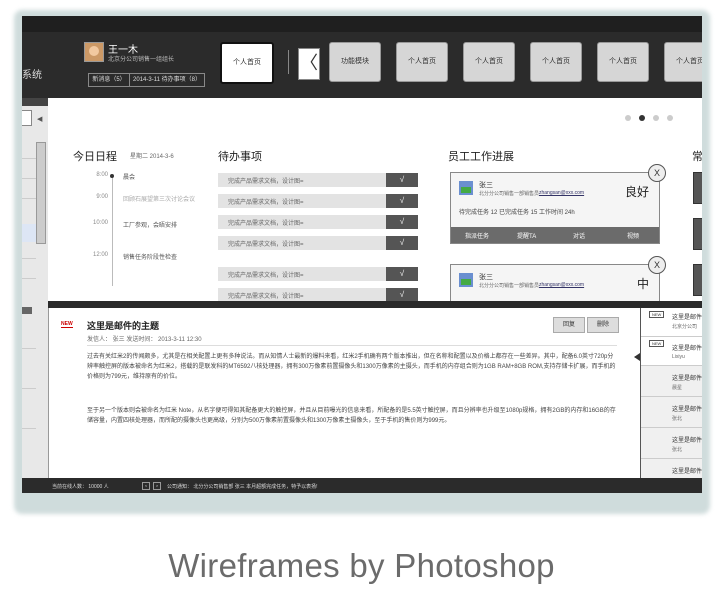 The height and width of the screenshot is (591, 723). What do you see at coordinates (112, 231) in the screenshot?
I see `timeline-line` at bounding box center [112, 231].